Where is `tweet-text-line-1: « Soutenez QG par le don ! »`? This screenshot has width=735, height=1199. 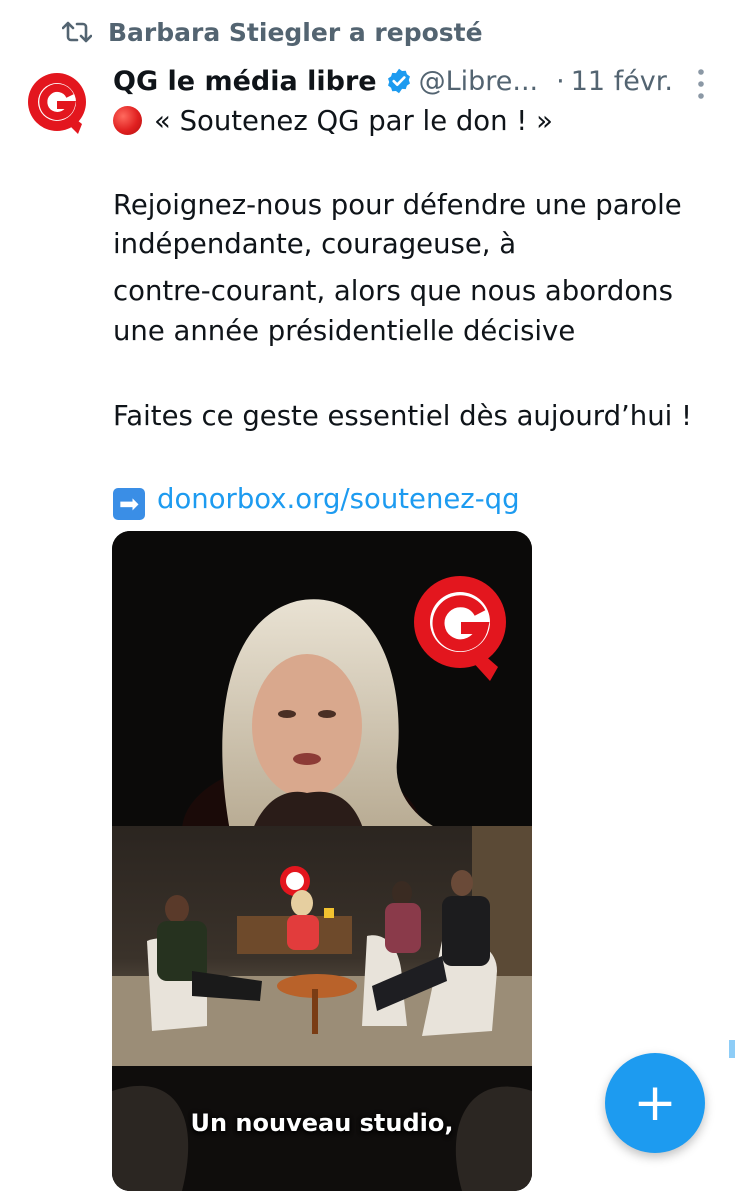
tweet-text-line-1: « Soutenez QG par le don ! » is located at coordinates (333, 121).